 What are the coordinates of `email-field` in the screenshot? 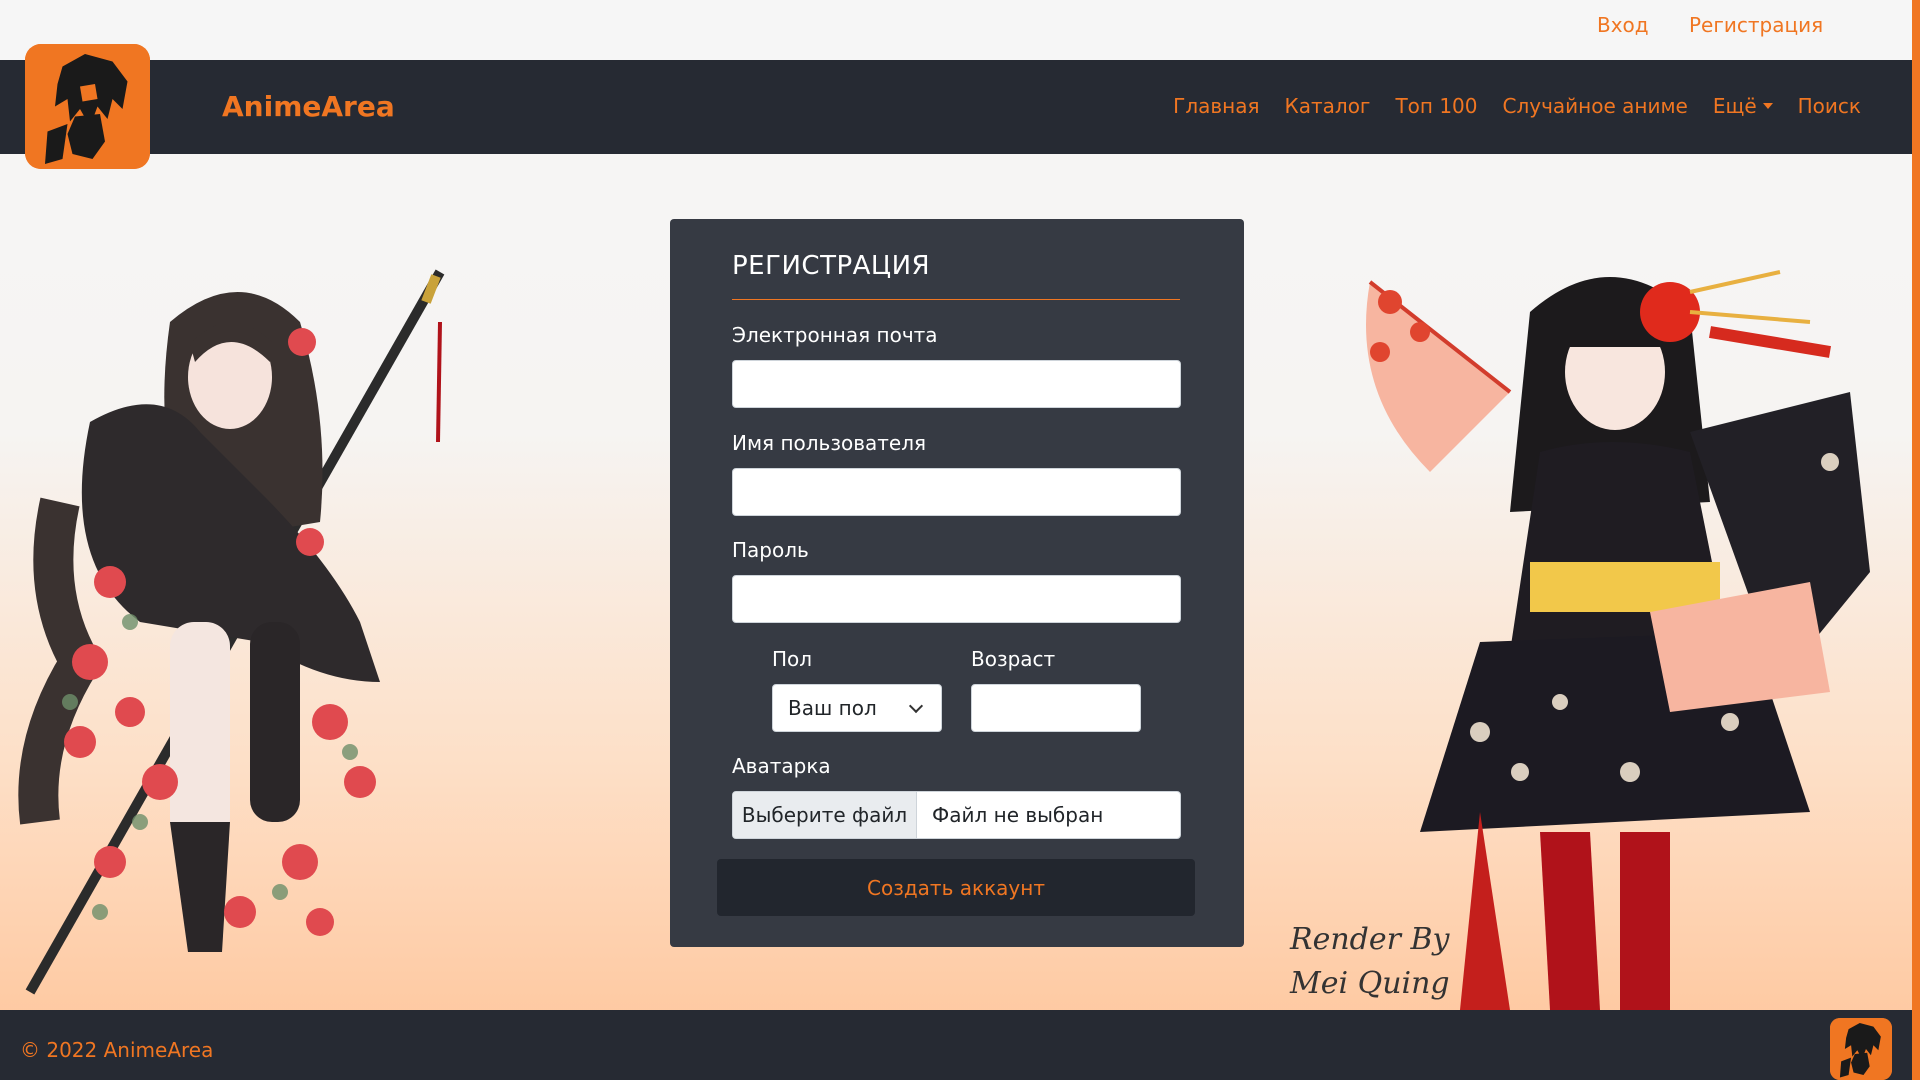 It's located at (956, 384).